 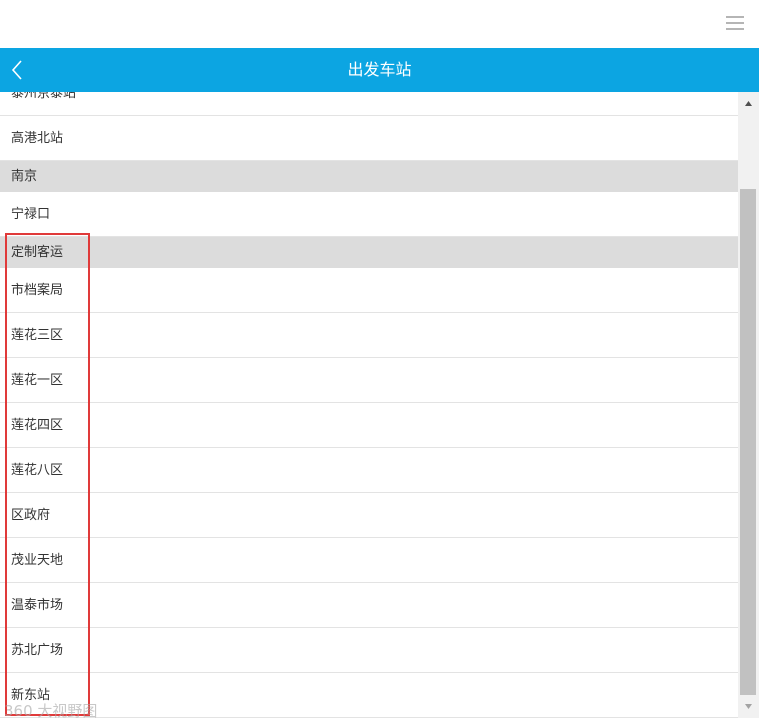 I want to click on top-bar, so click(x=379, y=24).